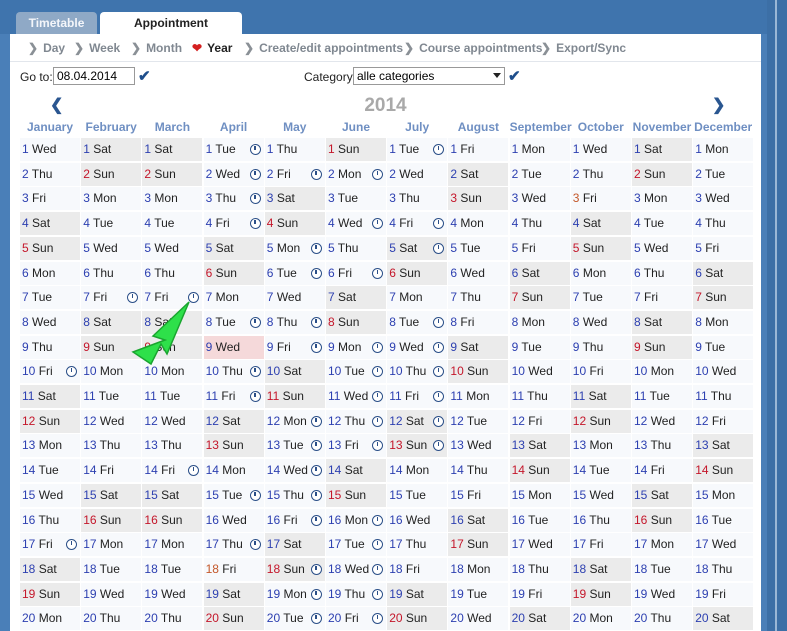 The image size is (787, 631). I want to click on day-cell: 20 Mon, so click(50, 619).